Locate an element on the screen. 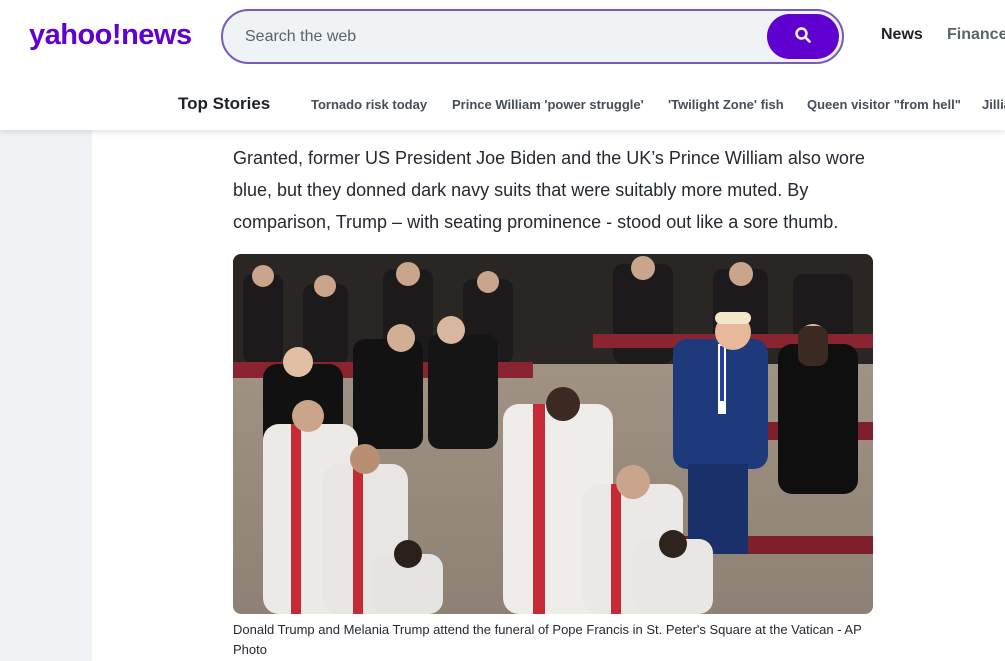 The width and height of the screenshot is (1005, 661). search-input is located at coordinates (505, 36).